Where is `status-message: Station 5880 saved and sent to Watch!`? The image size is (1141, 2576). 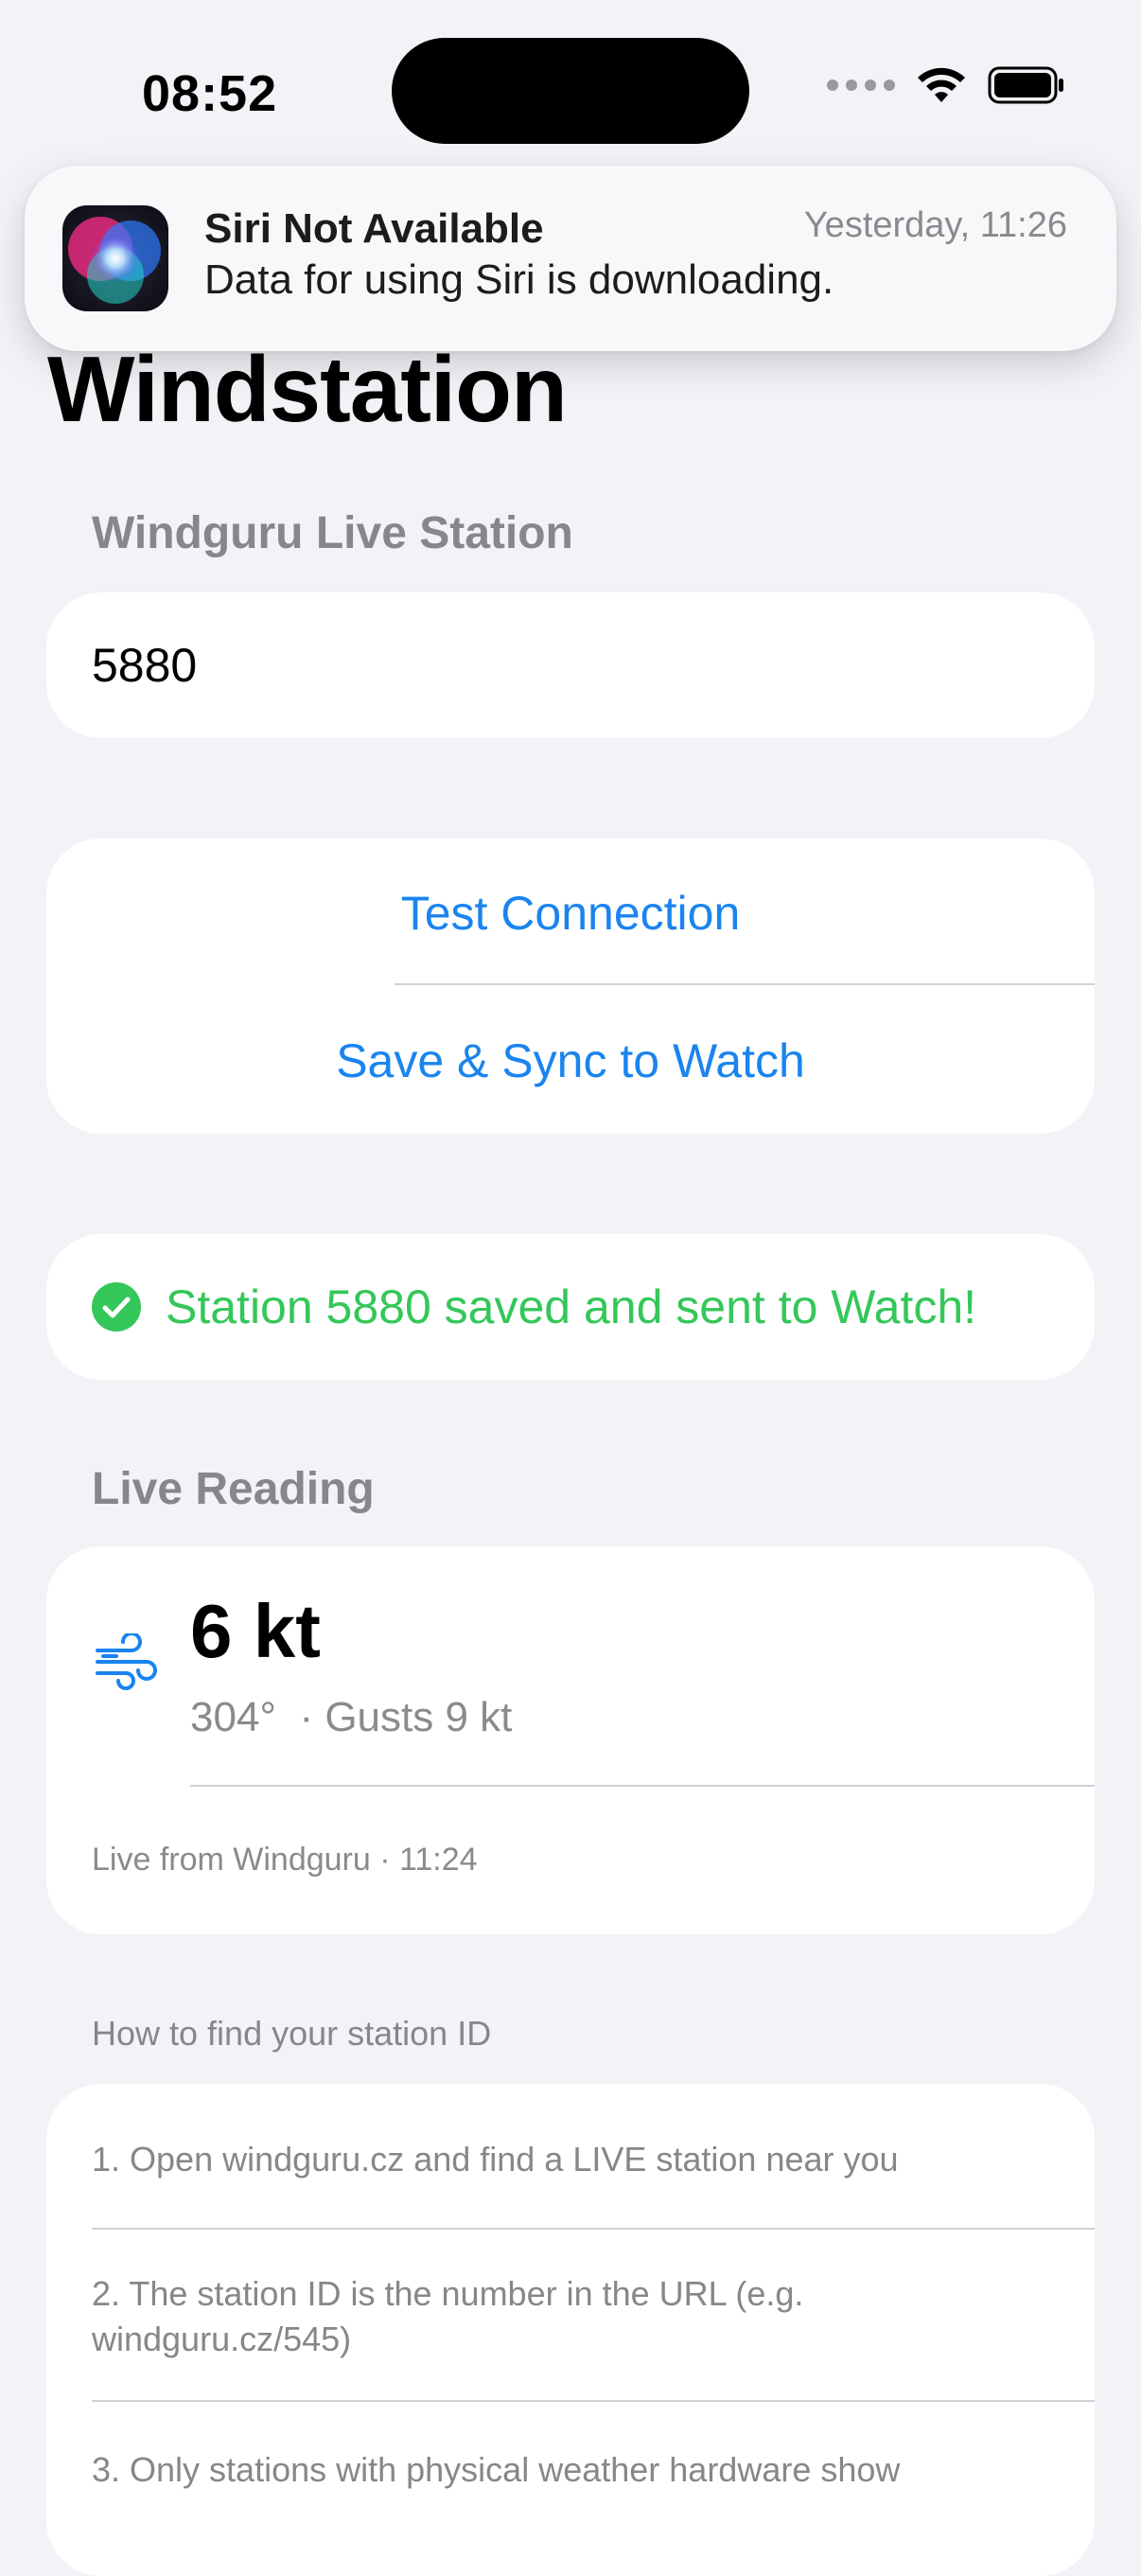 status-message: Station 5880 saved and sent to Watch! is located at coordinates (571, 1306).